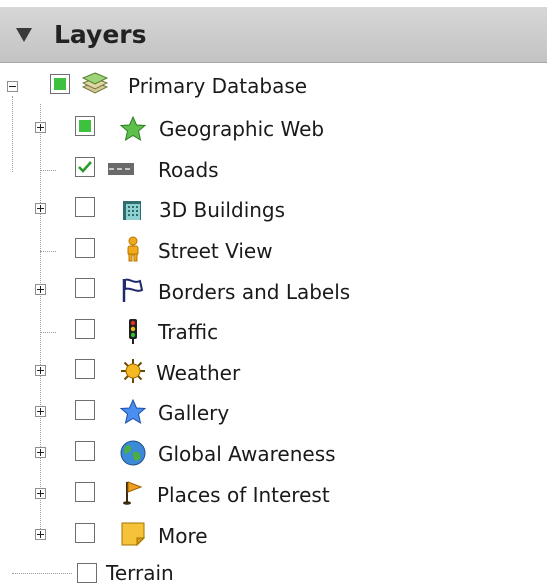 Image resolution: width=547 pixels, height=585 pixels. Describe the element at coordinates (140, 573) in the screenshot. I see `terrain-label: Terrain` at that location.